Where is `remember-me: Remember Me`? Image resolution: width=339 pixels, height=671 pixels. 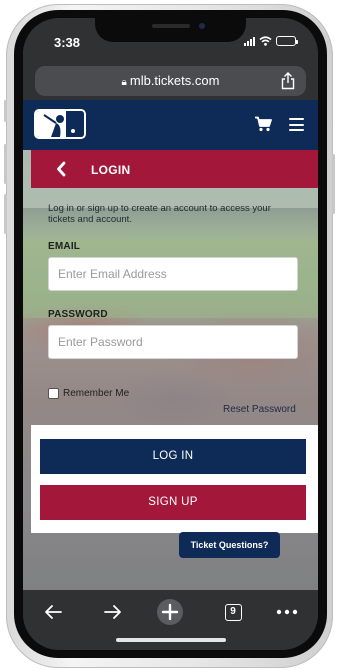
remember-me: Remember Me is located at coordinates (88, 393).